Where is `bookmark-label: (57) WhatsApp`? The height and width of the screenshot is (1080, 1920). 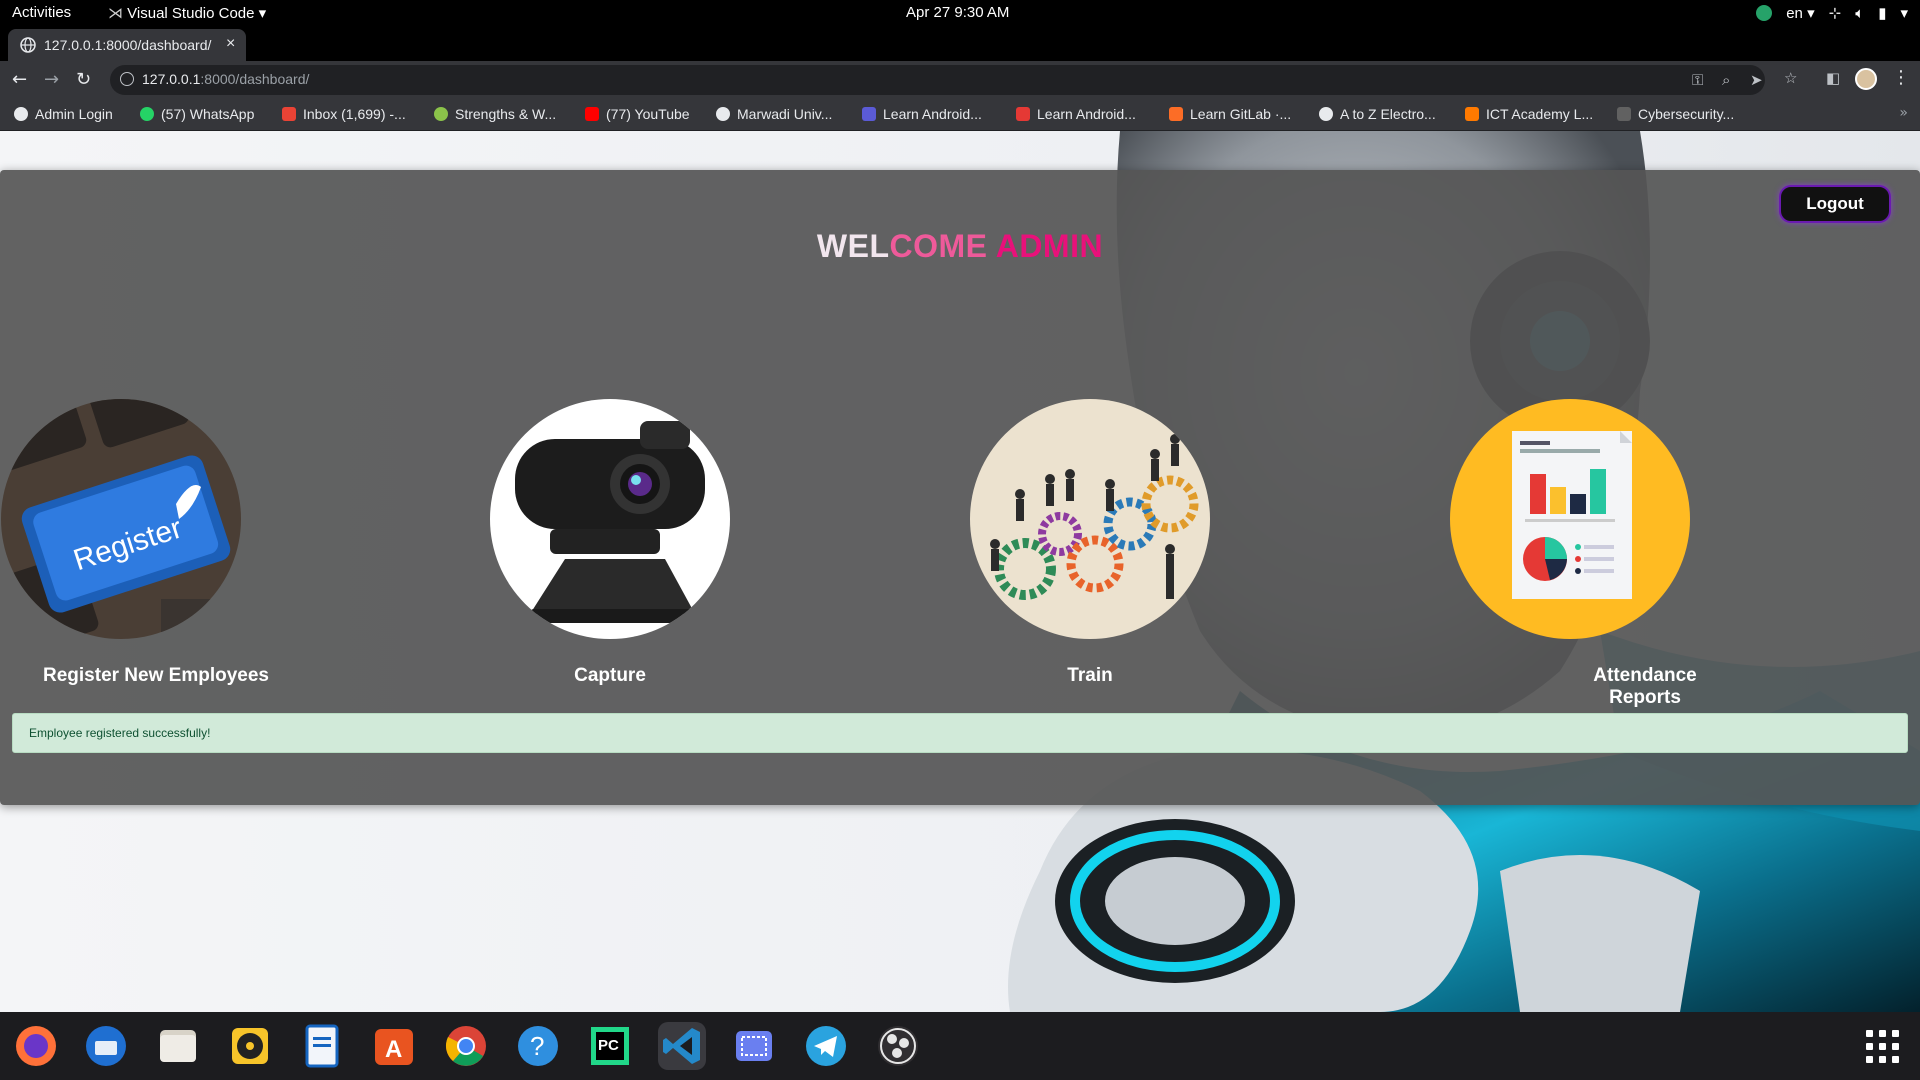
bookmark-label: (57) WhatsApp is located at coordinates (208, 114).